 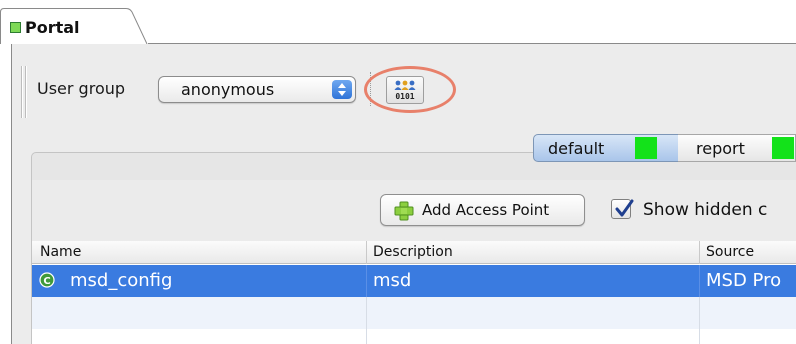 What do you see at coordinates (398, 22) in the screenshot?
I see `editor-tab-strip: Portal` at bounding box center [398, 22].